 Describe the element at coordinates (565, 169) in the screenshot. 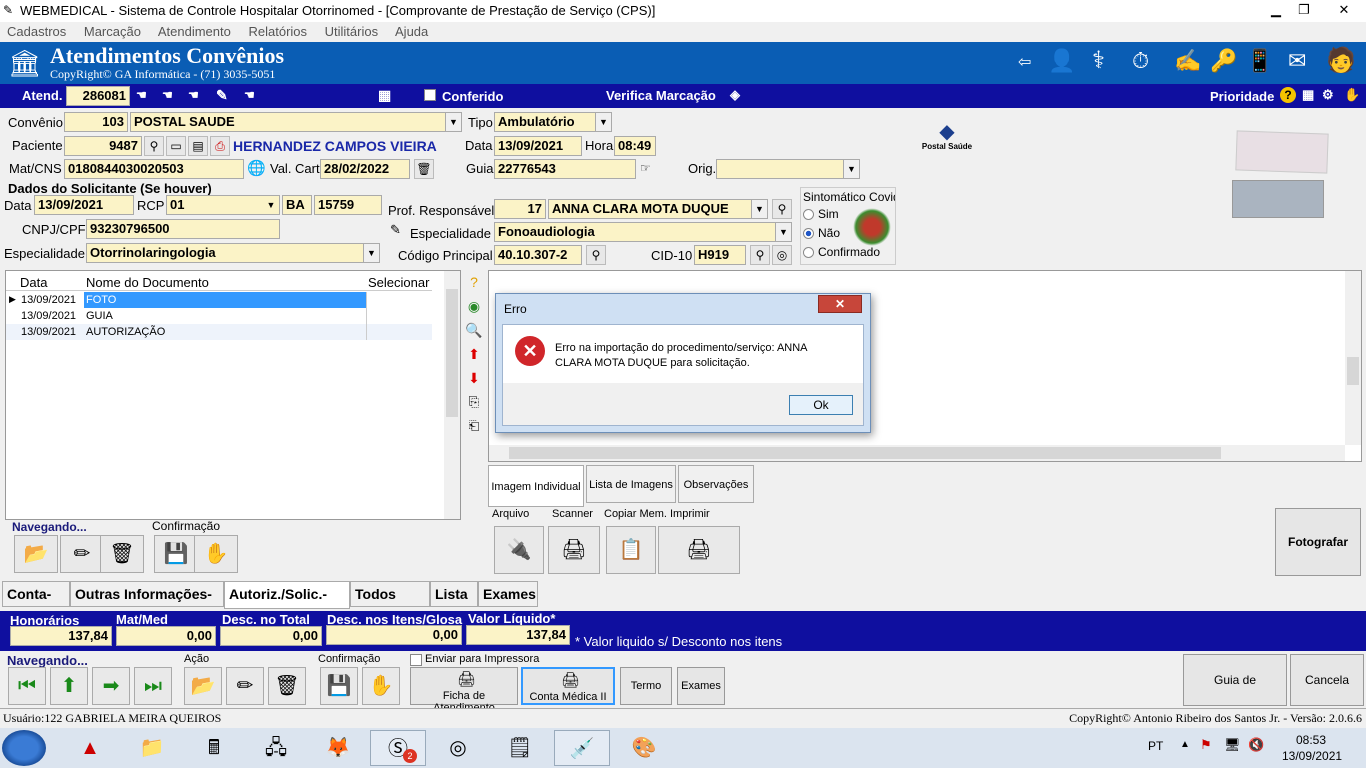

I see `guia-field: 22776543` at that location.